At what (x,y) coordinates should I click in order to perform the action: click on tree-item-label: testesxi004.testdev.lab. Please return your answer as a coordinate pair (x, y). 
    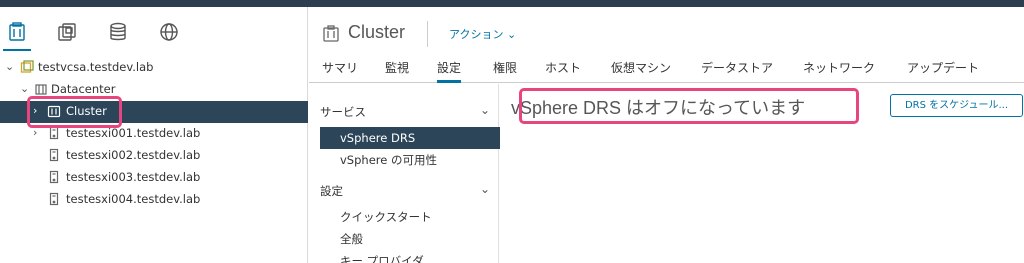
    Looking at the image, I should click on (133, 199).